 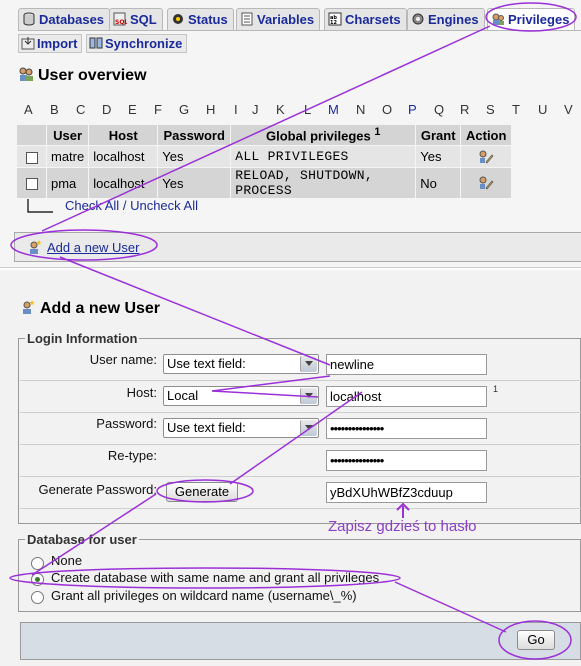 I want to click on sql-icon: SQL, so click(x=120, y=19).